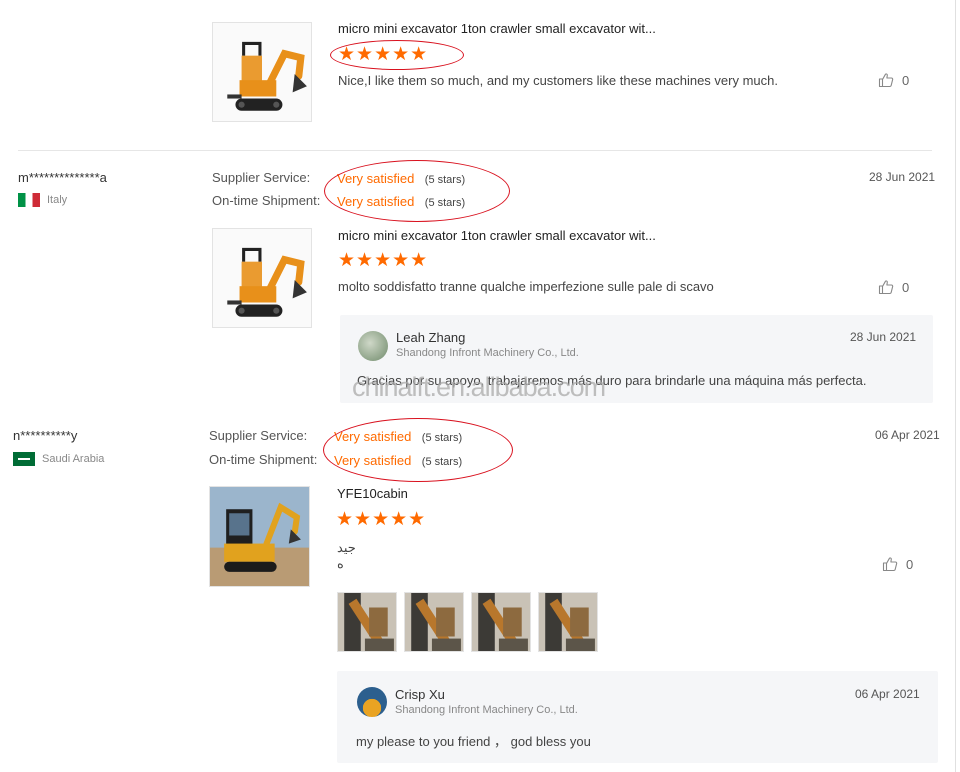 The width and height of the screenshot is (960, 772). Describe the element at coordinates (29, 200) in the screenshot. I see `italy-flag-icon` at that location.